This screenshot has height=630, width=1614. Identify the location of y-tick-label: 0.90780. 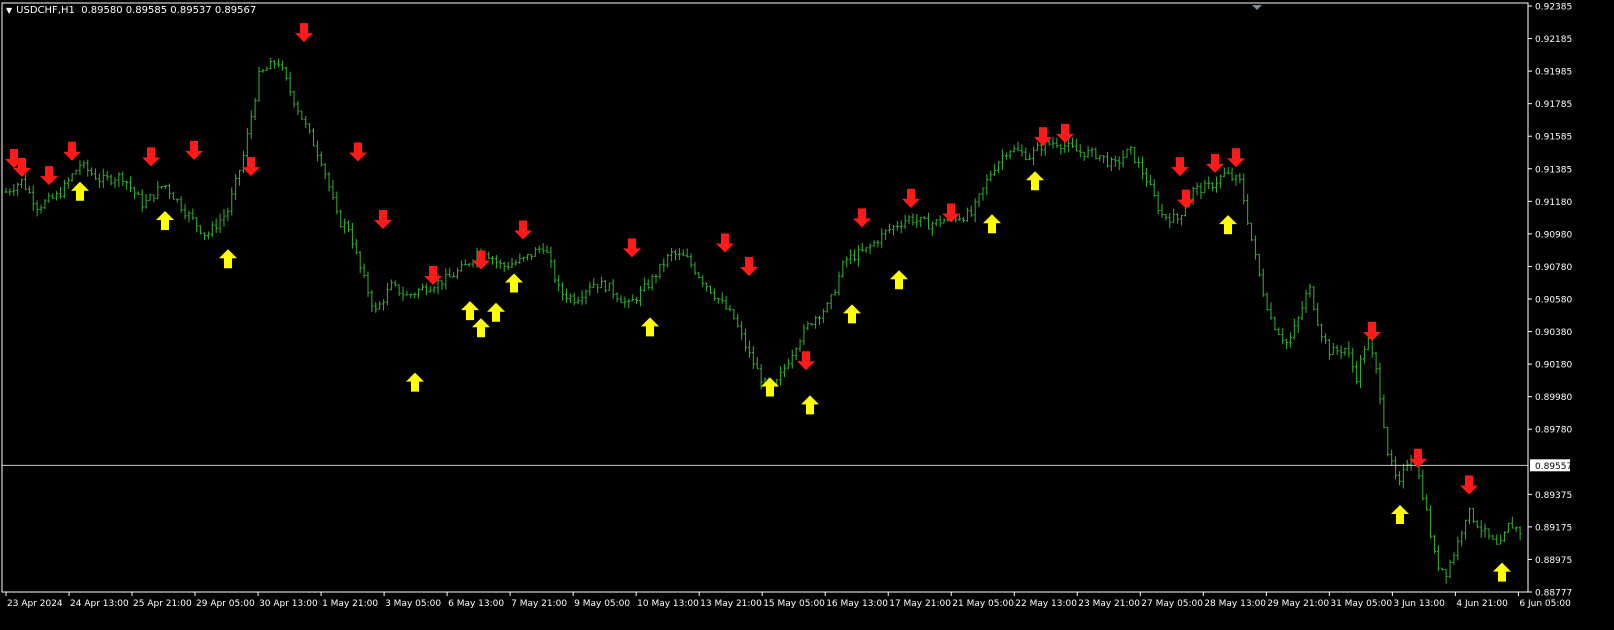
(1553, 268).